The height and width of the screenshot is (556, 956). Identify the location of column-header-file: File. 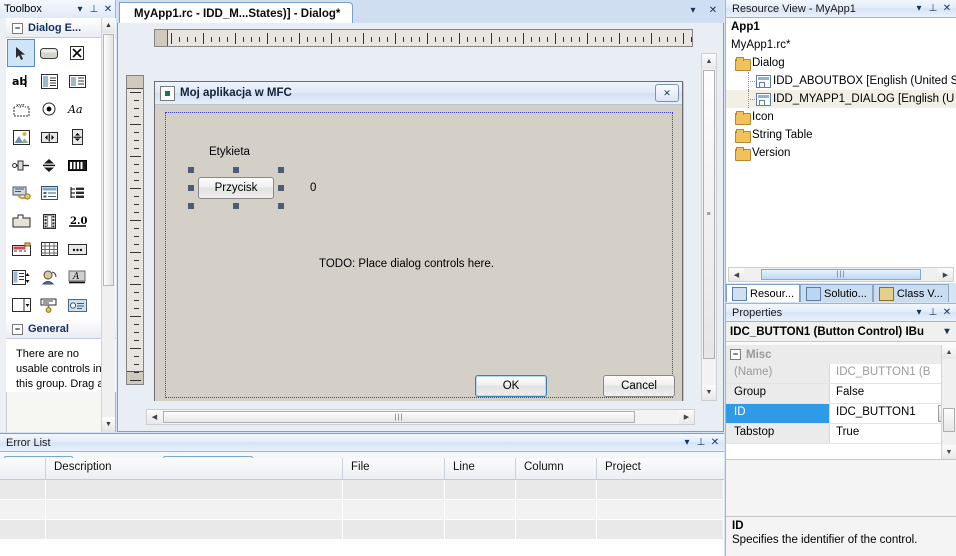
(394, 468).